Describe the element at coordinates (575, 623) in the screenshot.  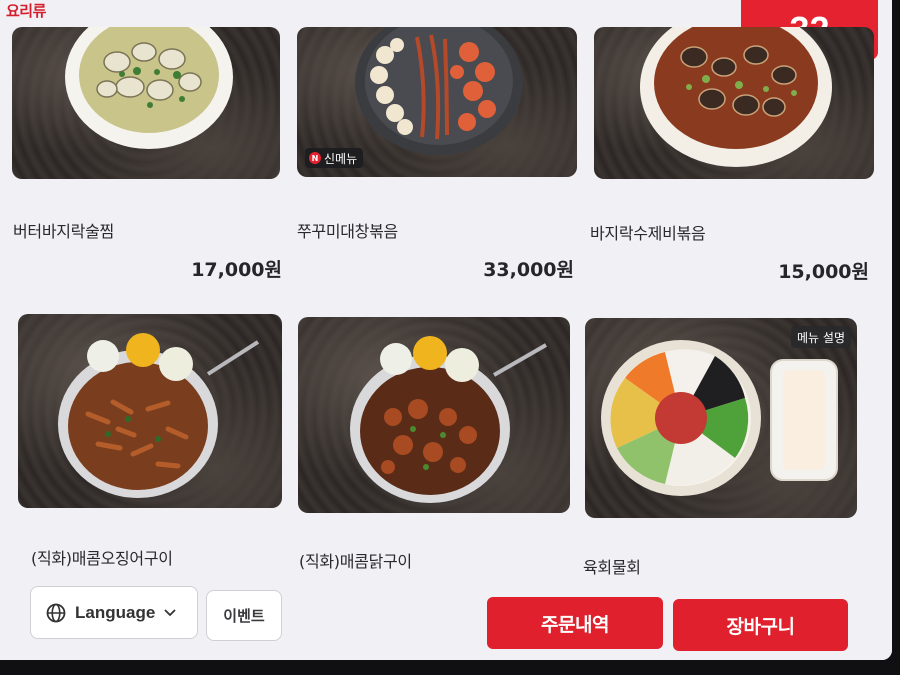
I see `order-history-button: 주문내역` at that location.